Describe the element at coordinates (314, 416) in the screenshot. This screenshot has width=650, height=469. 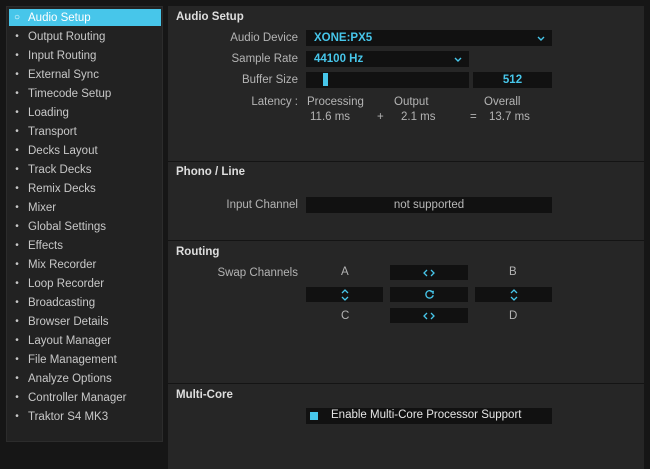
I see `checkbox-checked-icon` at that location.